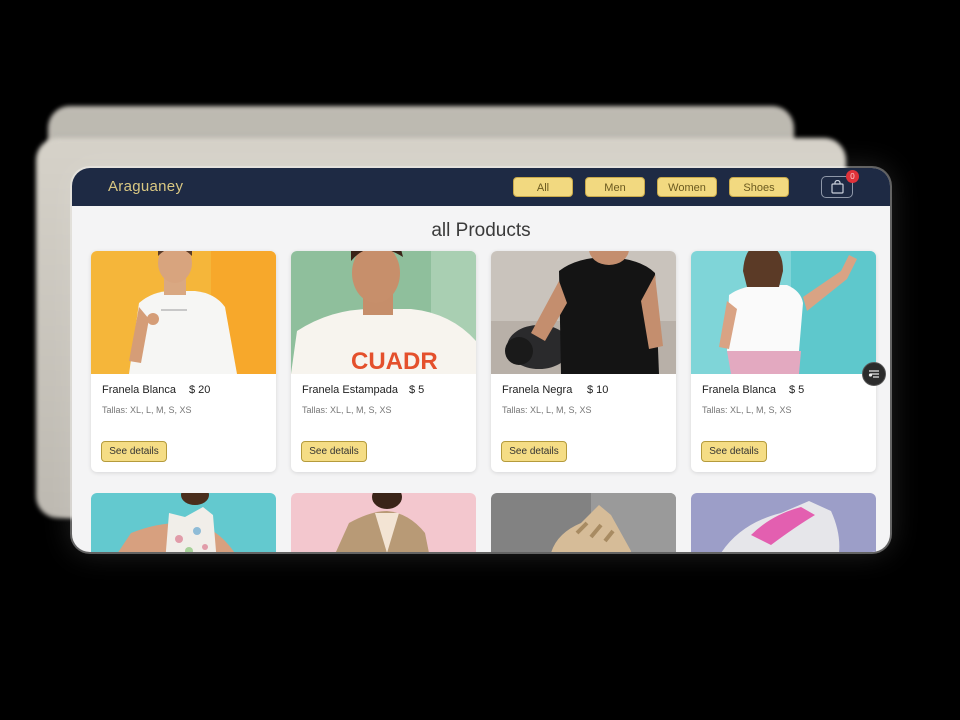 Image resolution: width=960 pixels, height=720 pixels. I want to click on filter-button, so click(874, 374).